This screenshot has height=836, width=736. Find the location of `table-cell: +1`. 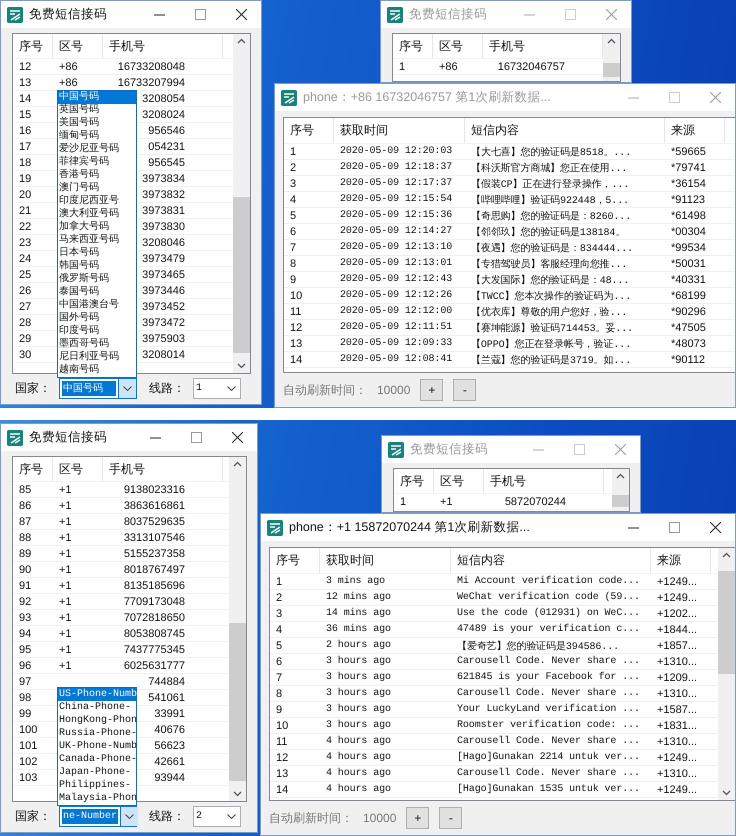

table-cell: +1 is located at coordinates (65, 506).